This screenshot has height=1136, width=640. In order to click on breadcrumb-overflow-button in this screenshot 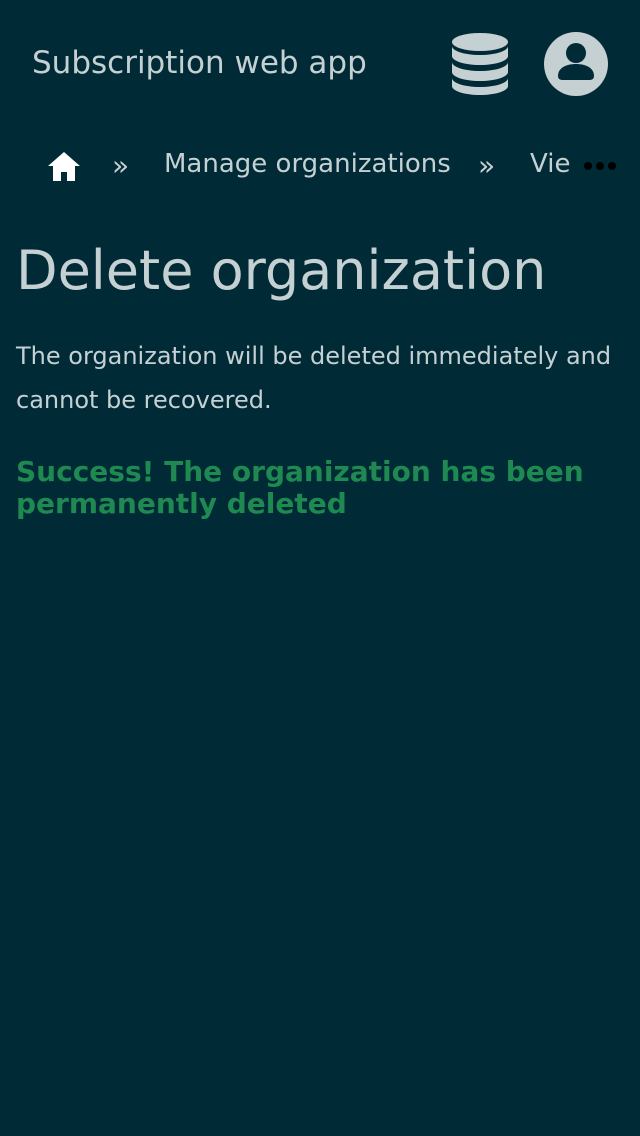, I will do `click(600, 166)`.